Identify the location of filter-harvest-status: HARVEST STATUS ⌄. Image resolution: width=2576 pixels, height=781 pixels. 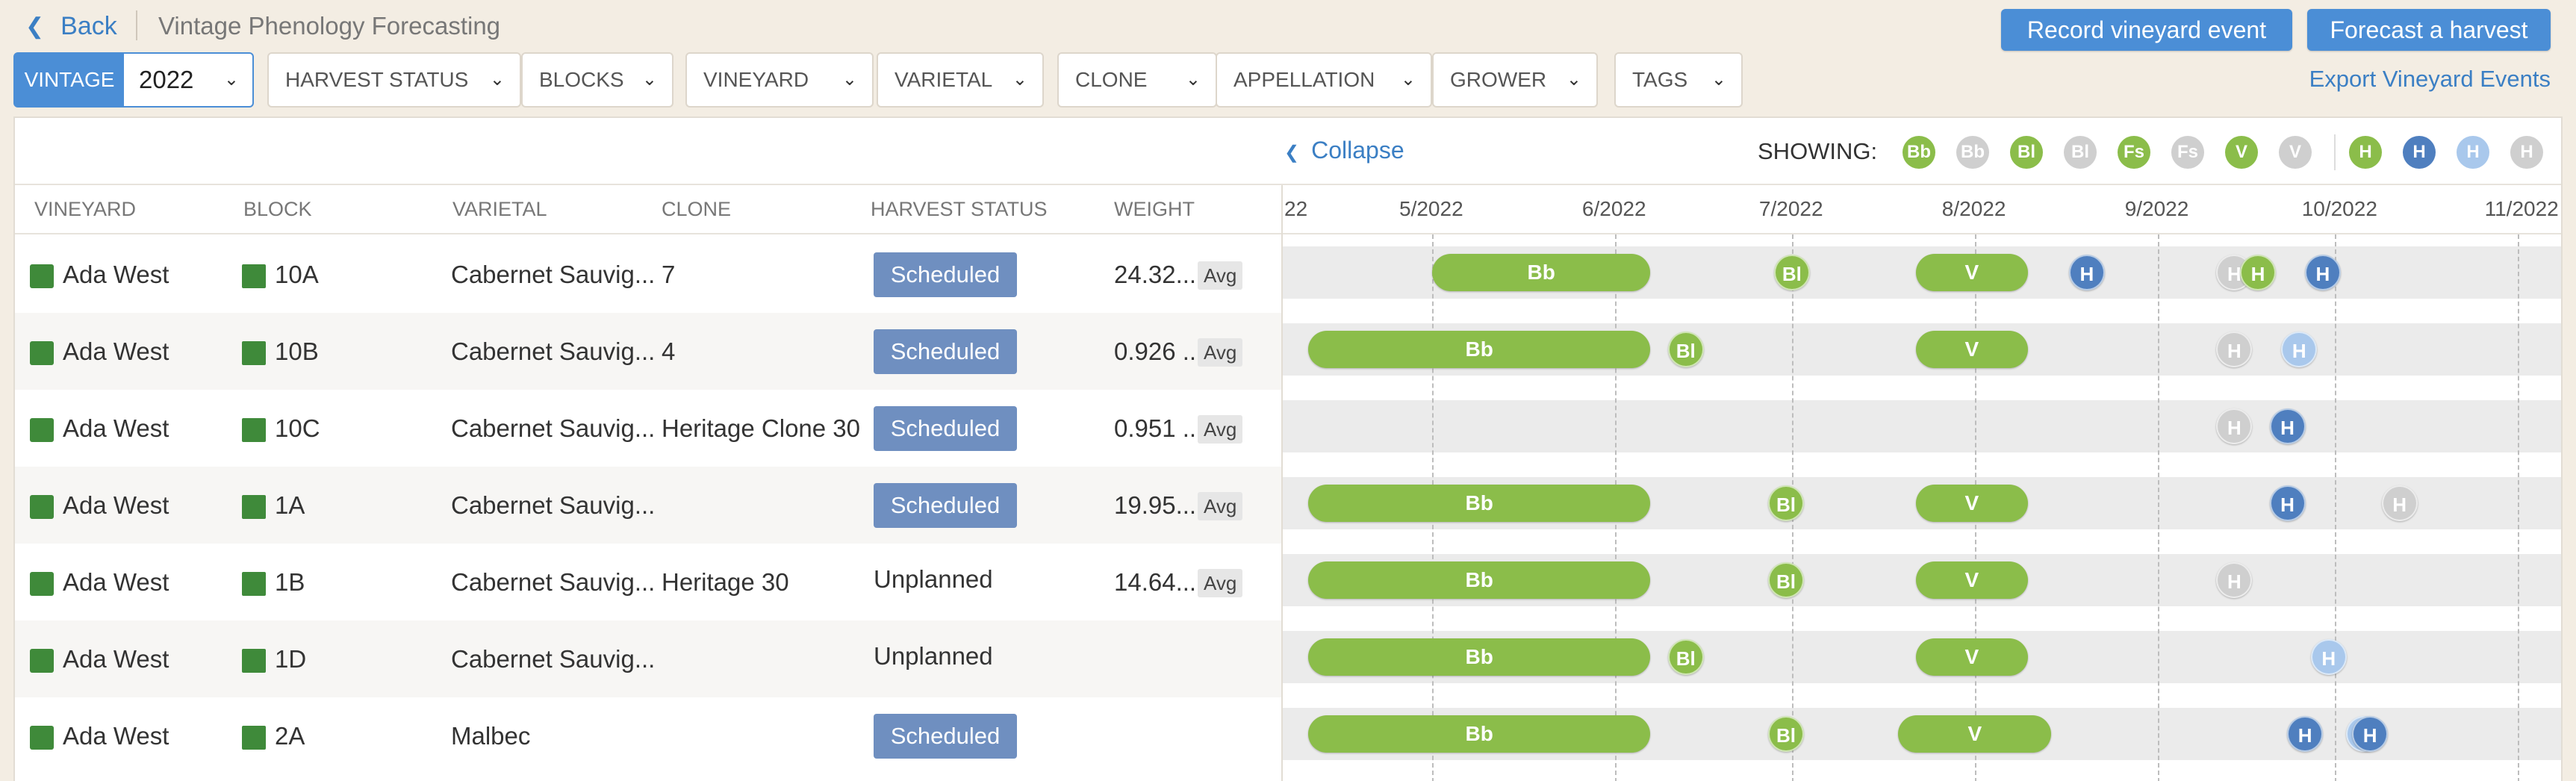
(394, 80).